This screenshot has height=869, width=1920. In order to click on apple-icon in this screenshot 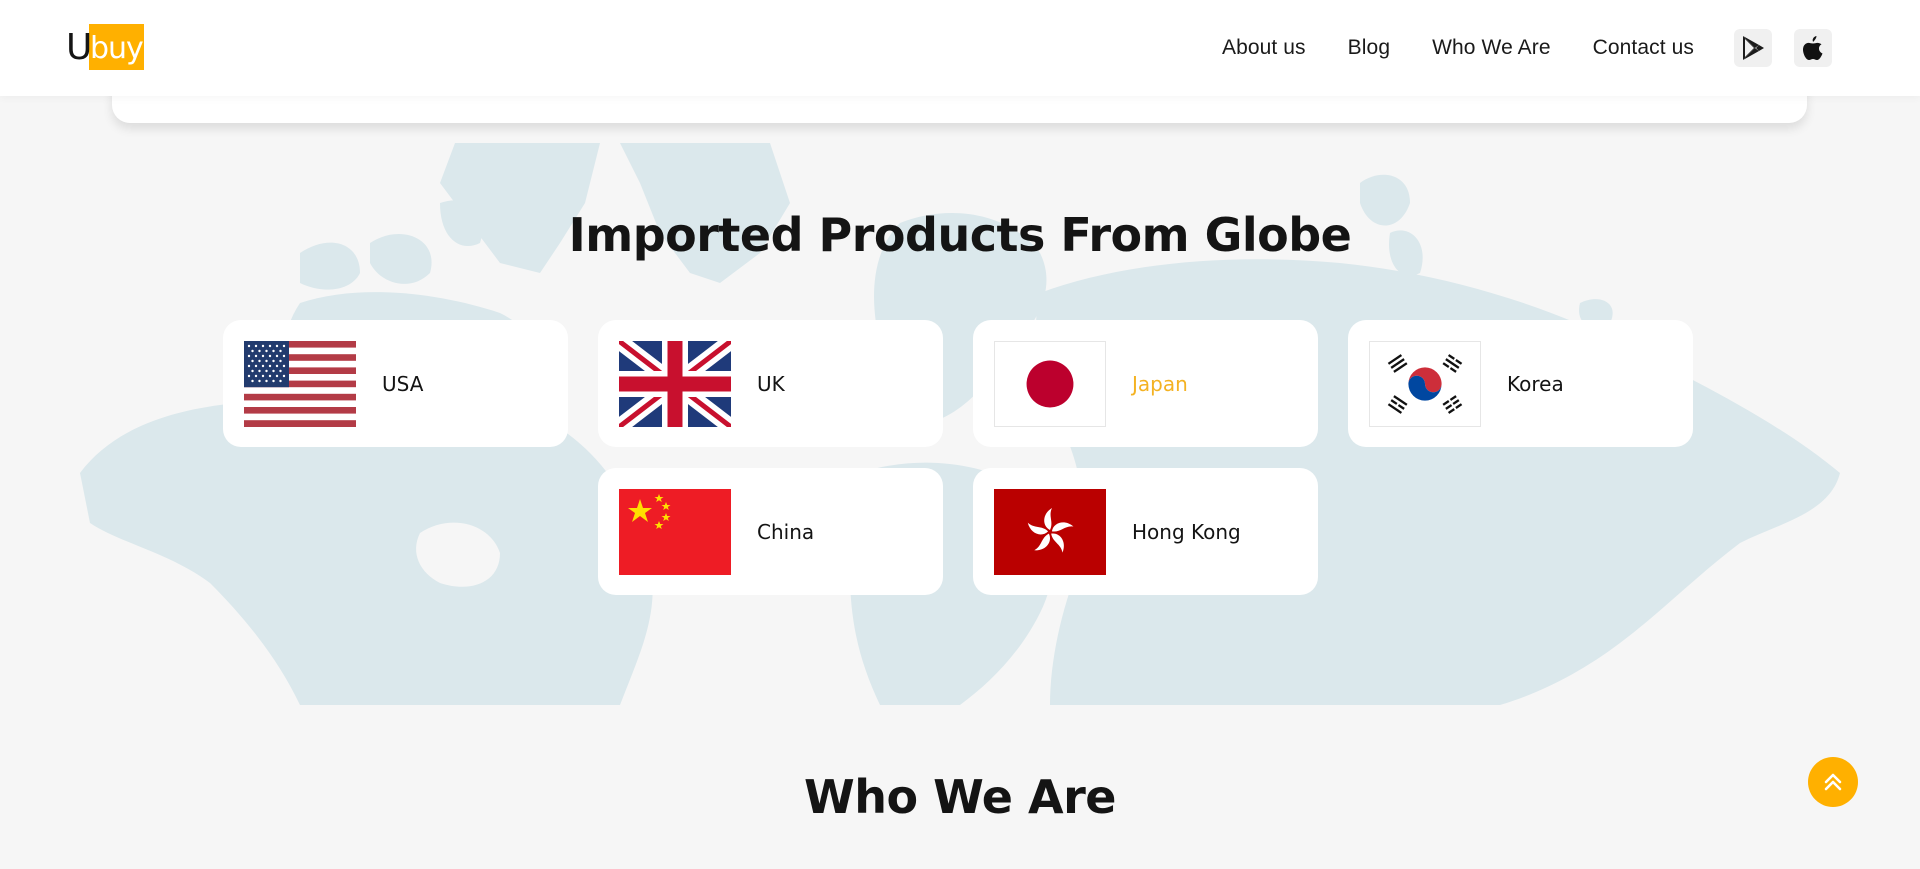, I will do `click(1813, 48)`.